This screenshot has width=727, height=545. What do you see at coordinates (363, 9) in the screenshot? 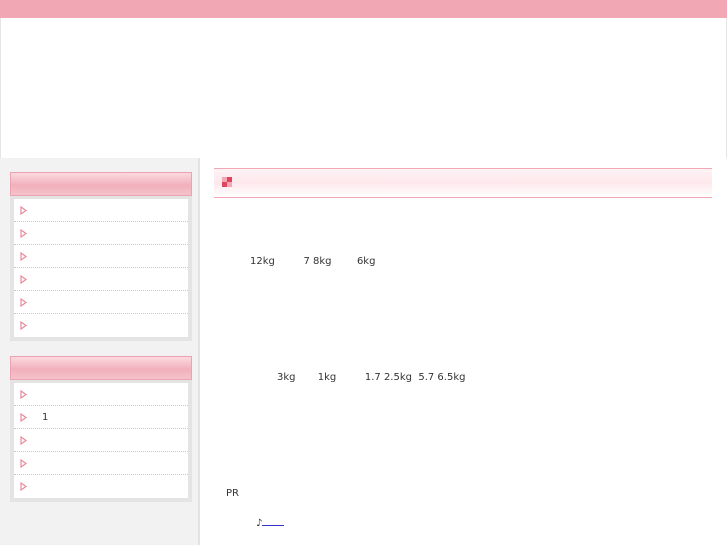
I see `top-bar` at bounding box center [363, 9].